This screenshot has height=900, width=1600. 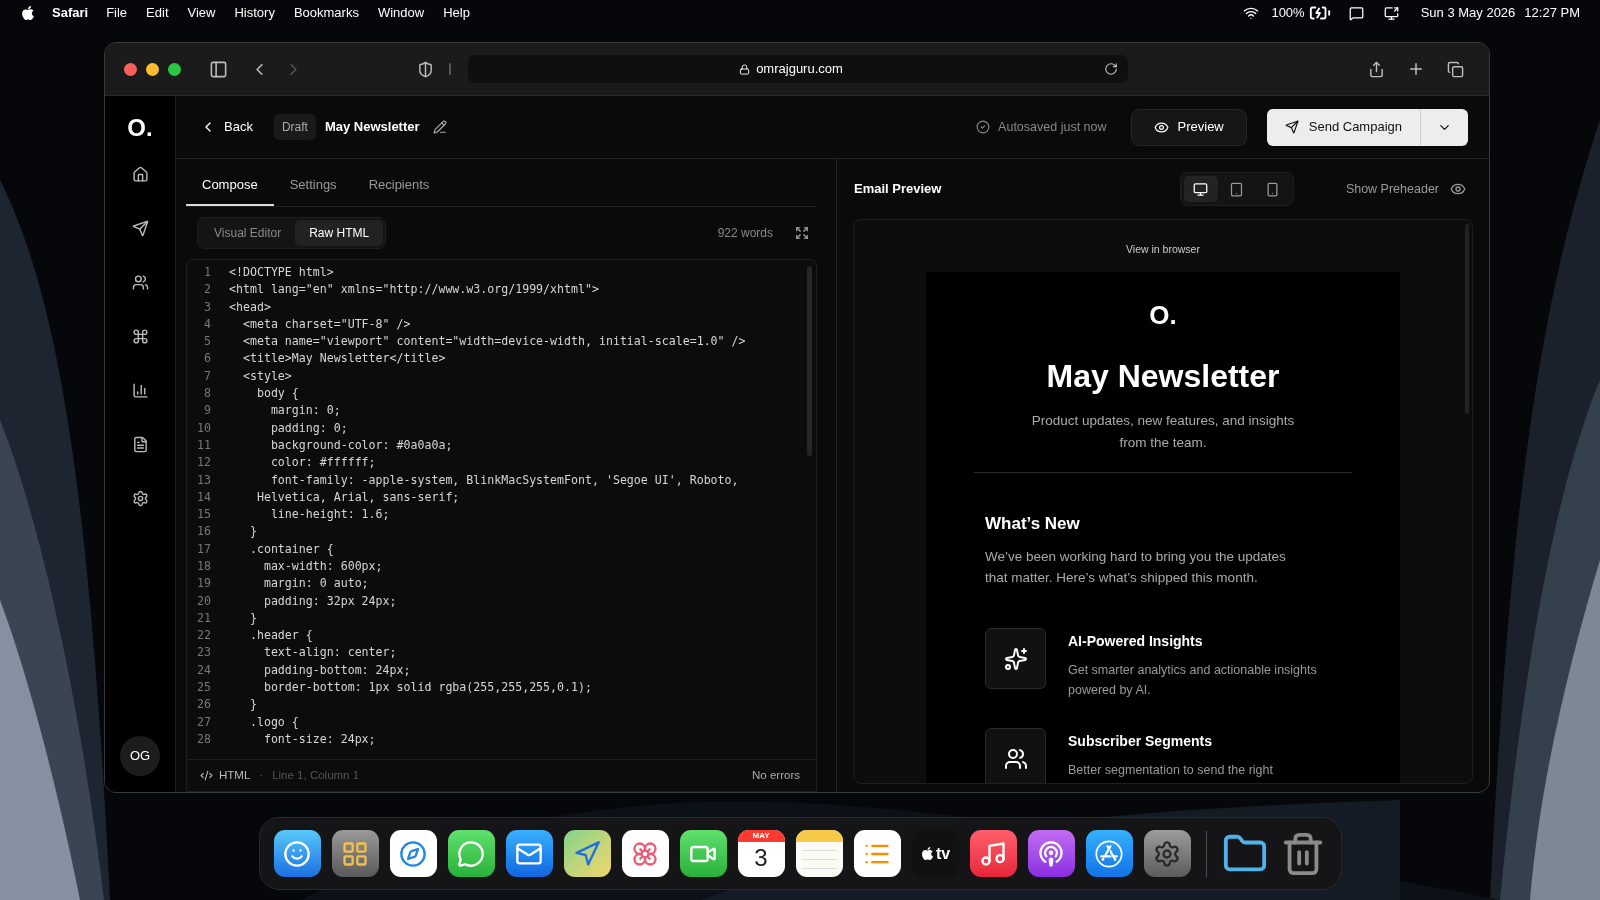 I want to click on apple-logo-icon, so click(x=28, y=13).